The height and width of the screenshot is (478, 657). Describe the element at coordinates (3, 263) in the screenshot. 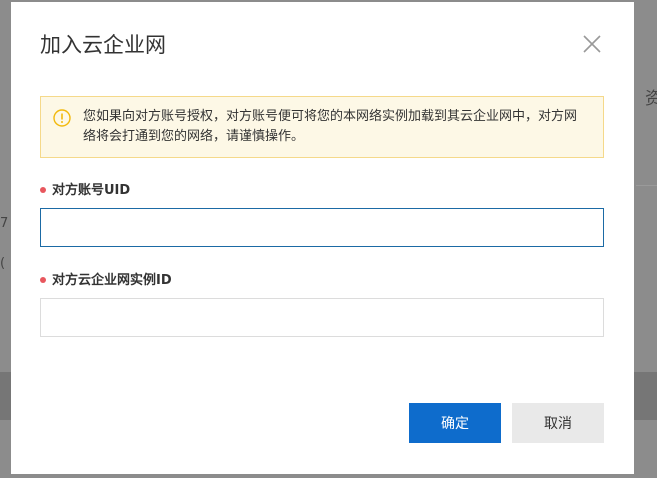

I see `background-text-fragment: (` at that location.